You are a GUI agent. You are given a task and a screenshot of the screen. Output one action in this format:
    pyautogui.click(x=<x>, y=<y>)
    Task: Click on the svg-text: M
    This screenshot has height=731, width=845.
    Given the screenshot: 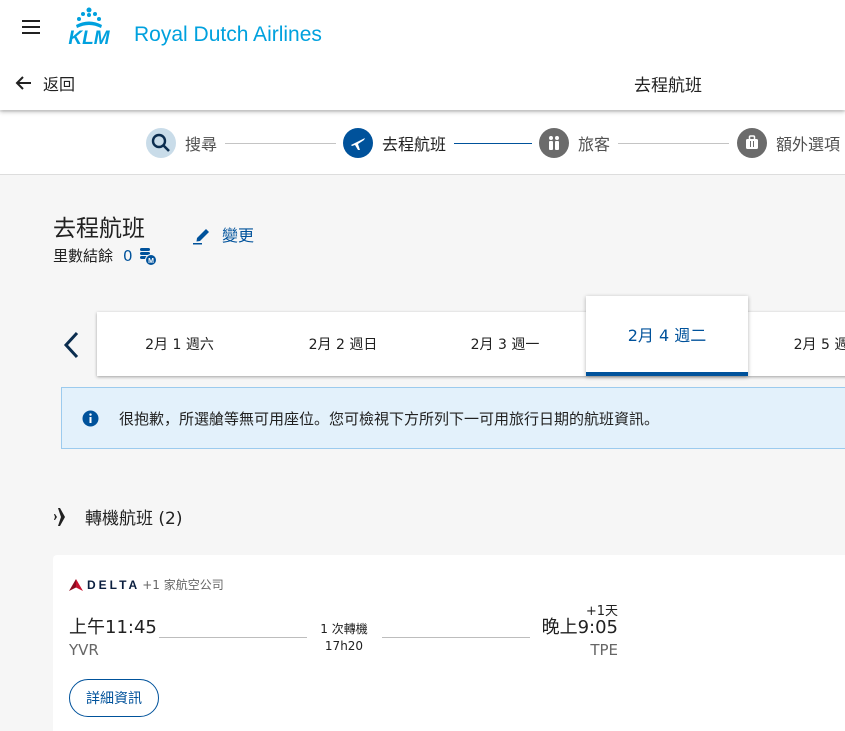 What is the action you would take?
    pyautogui.click(x=151, y=261)
    